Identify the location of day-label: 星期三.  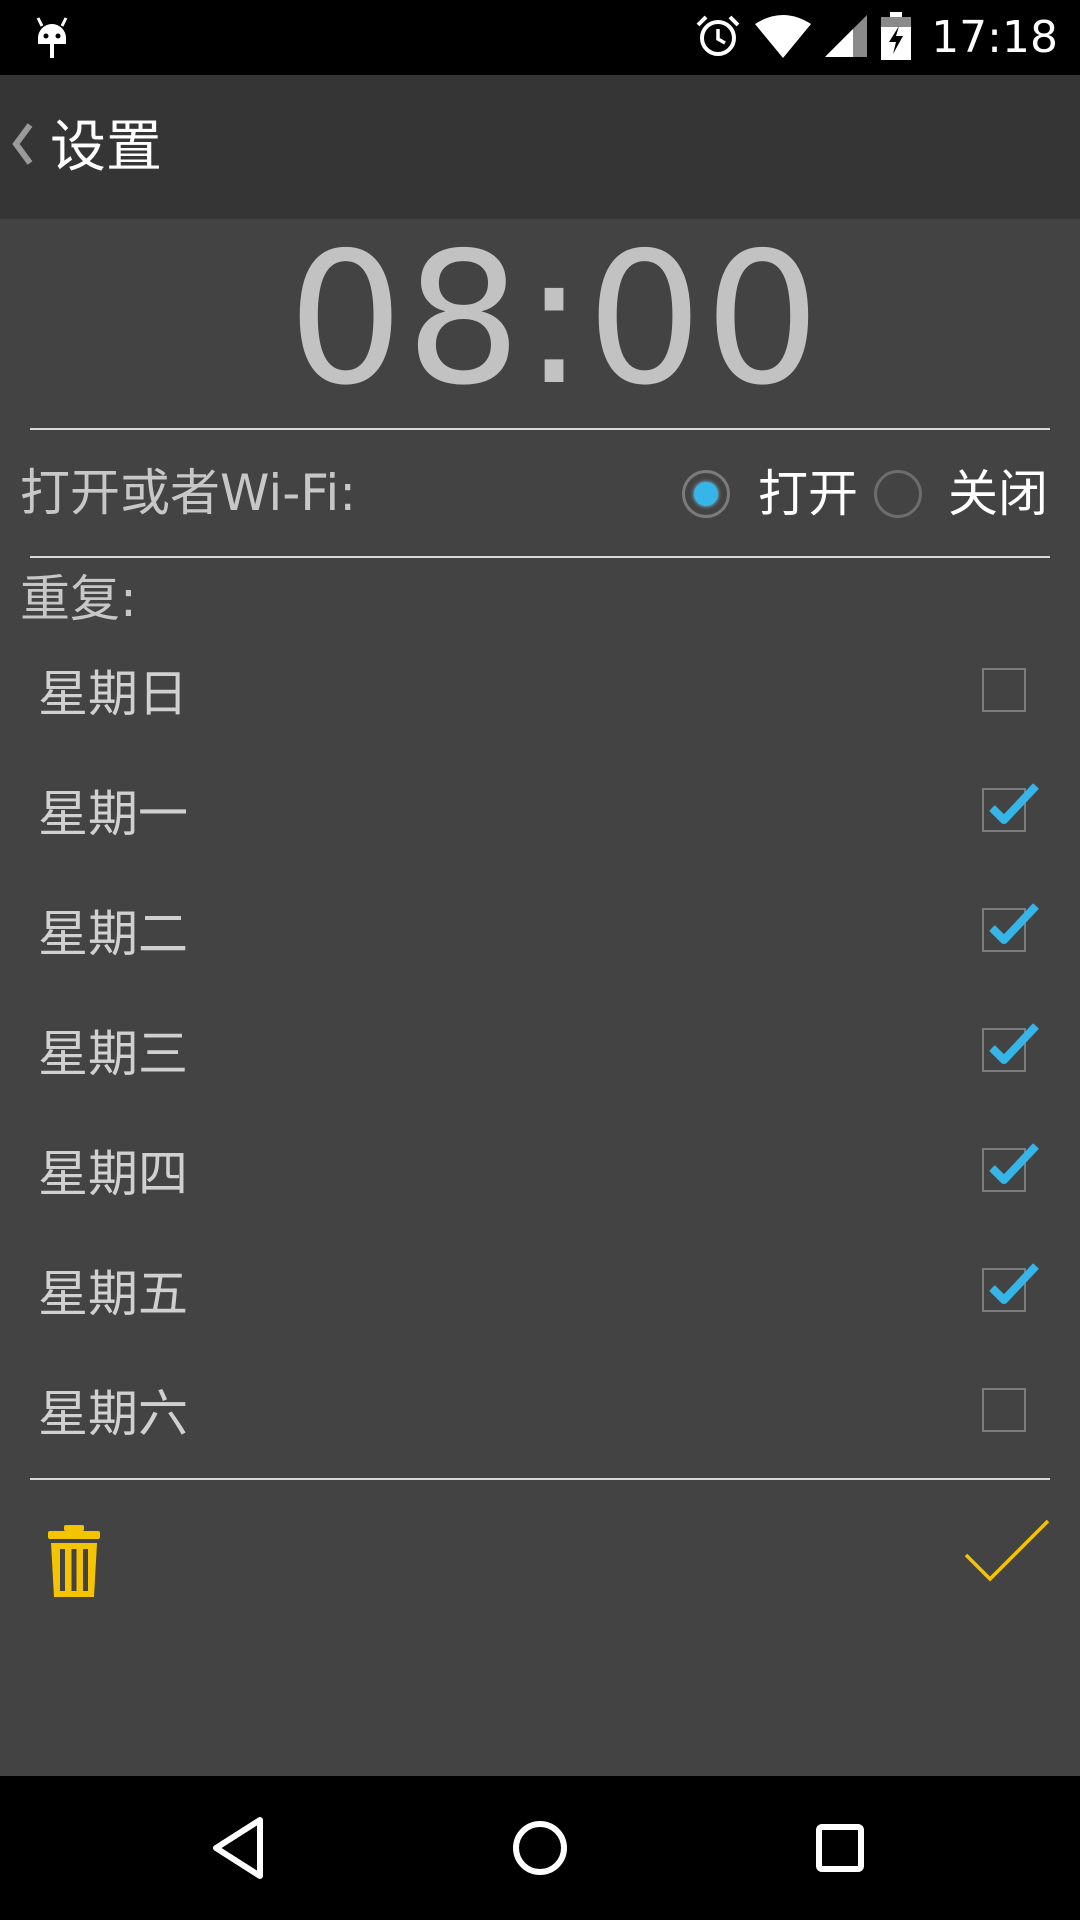
(113, 1054).